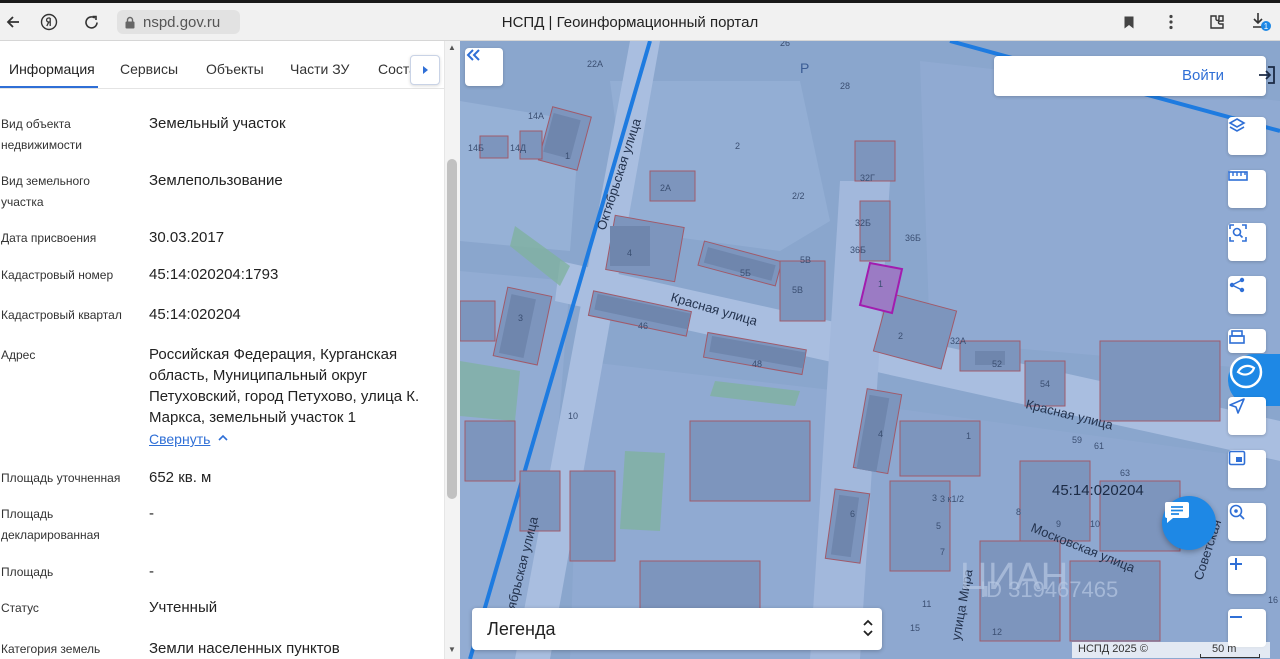 This screenshot has width=1280, height=659. I want to click on map-footer: НСПД 2025 © 50 m, so click(1171, 650).